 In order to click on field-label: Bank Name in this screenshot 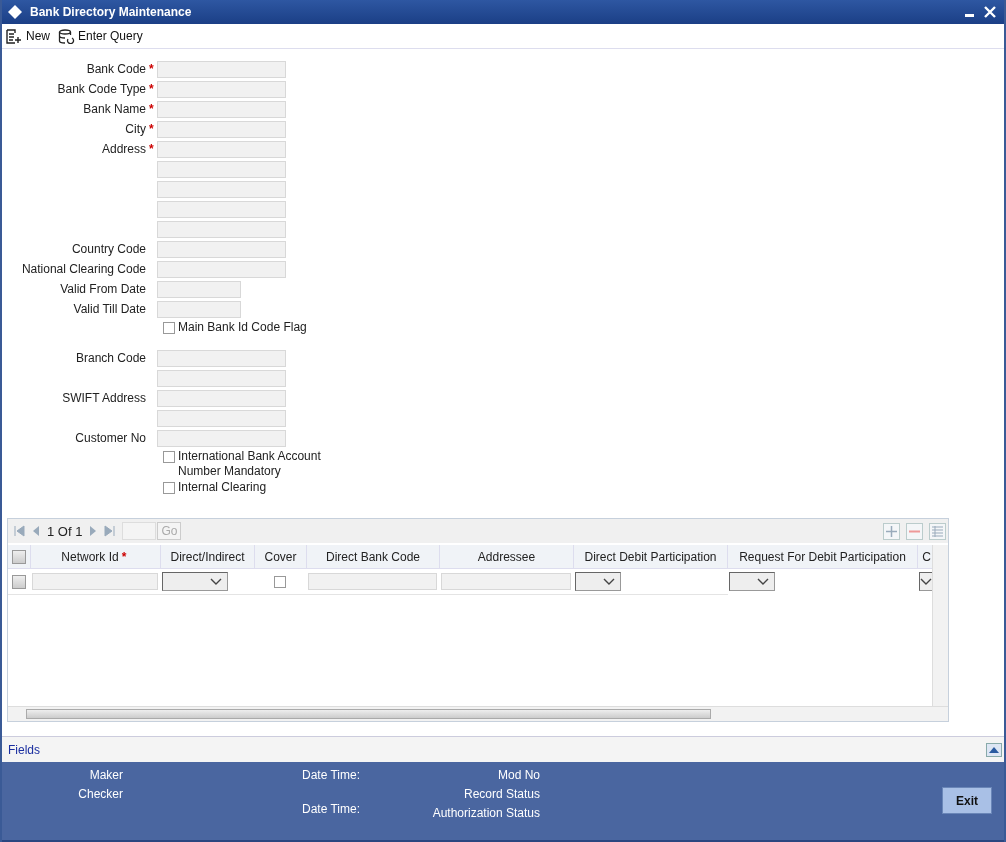, I will do `click(114, 109)`.